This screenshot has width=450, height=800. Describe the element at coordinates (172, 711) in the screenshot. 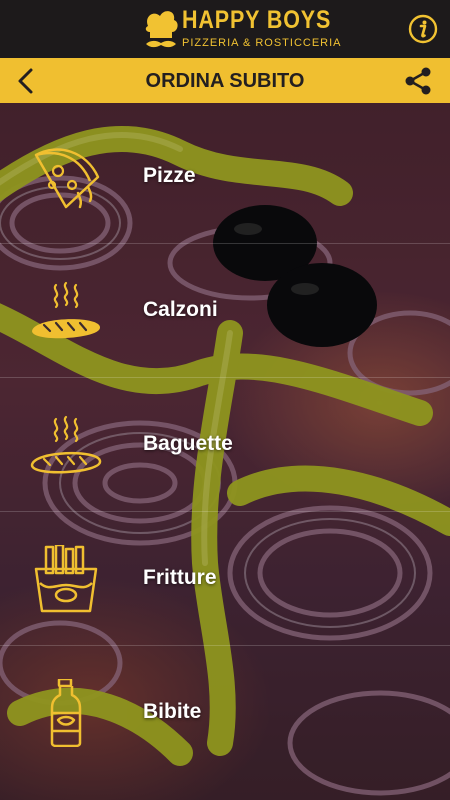

I see `menu-item-label: Bibite` at that location.